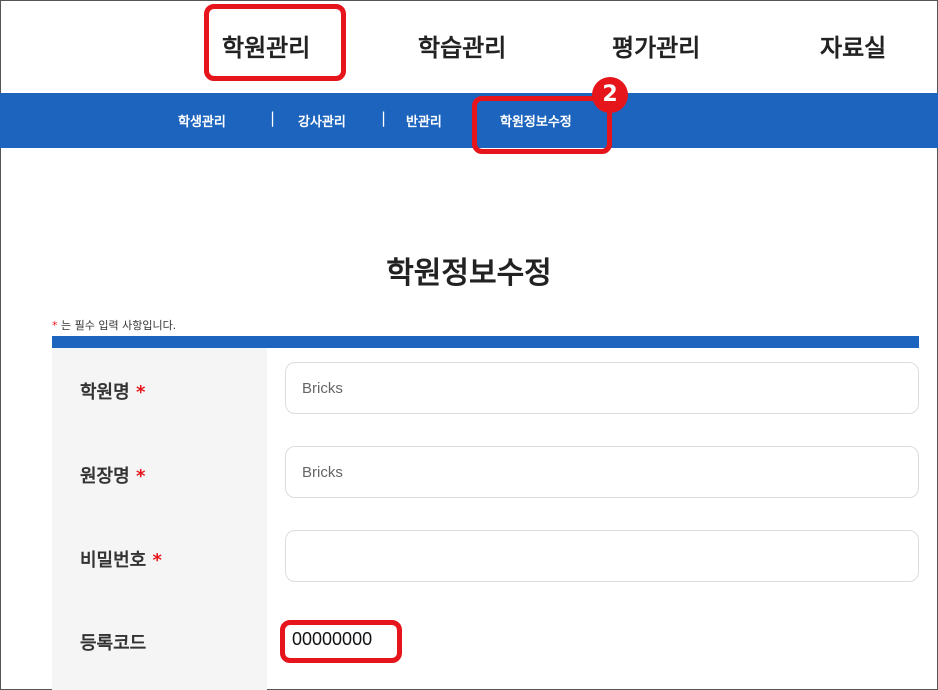  I want to click on academy-name-label: 학원명 *, so click(112, 391).